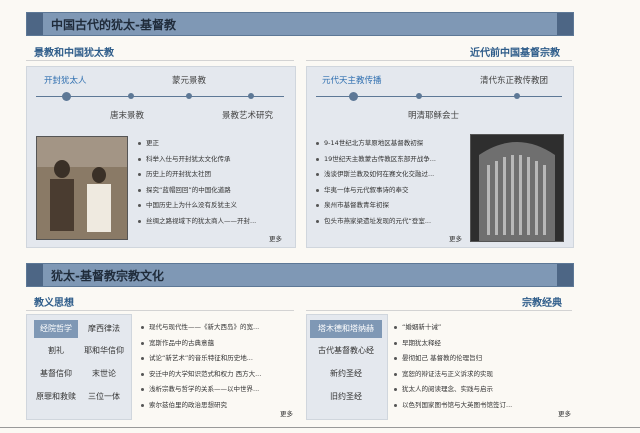 The image size is (640, 433). I want to click on timeline-item-art-research: 景教艺术研究, so click(247, 115).